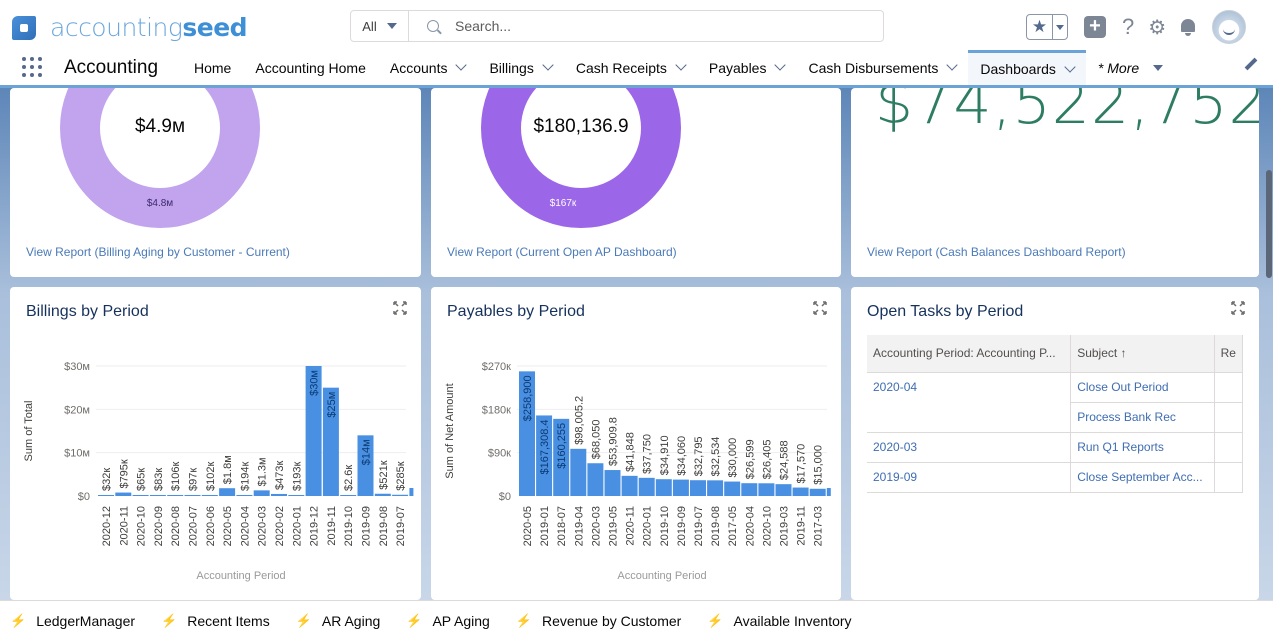  What do you see at coordinates (969, 417) in the screenshot?
I see `period-link` at bounding box center [969, 417].